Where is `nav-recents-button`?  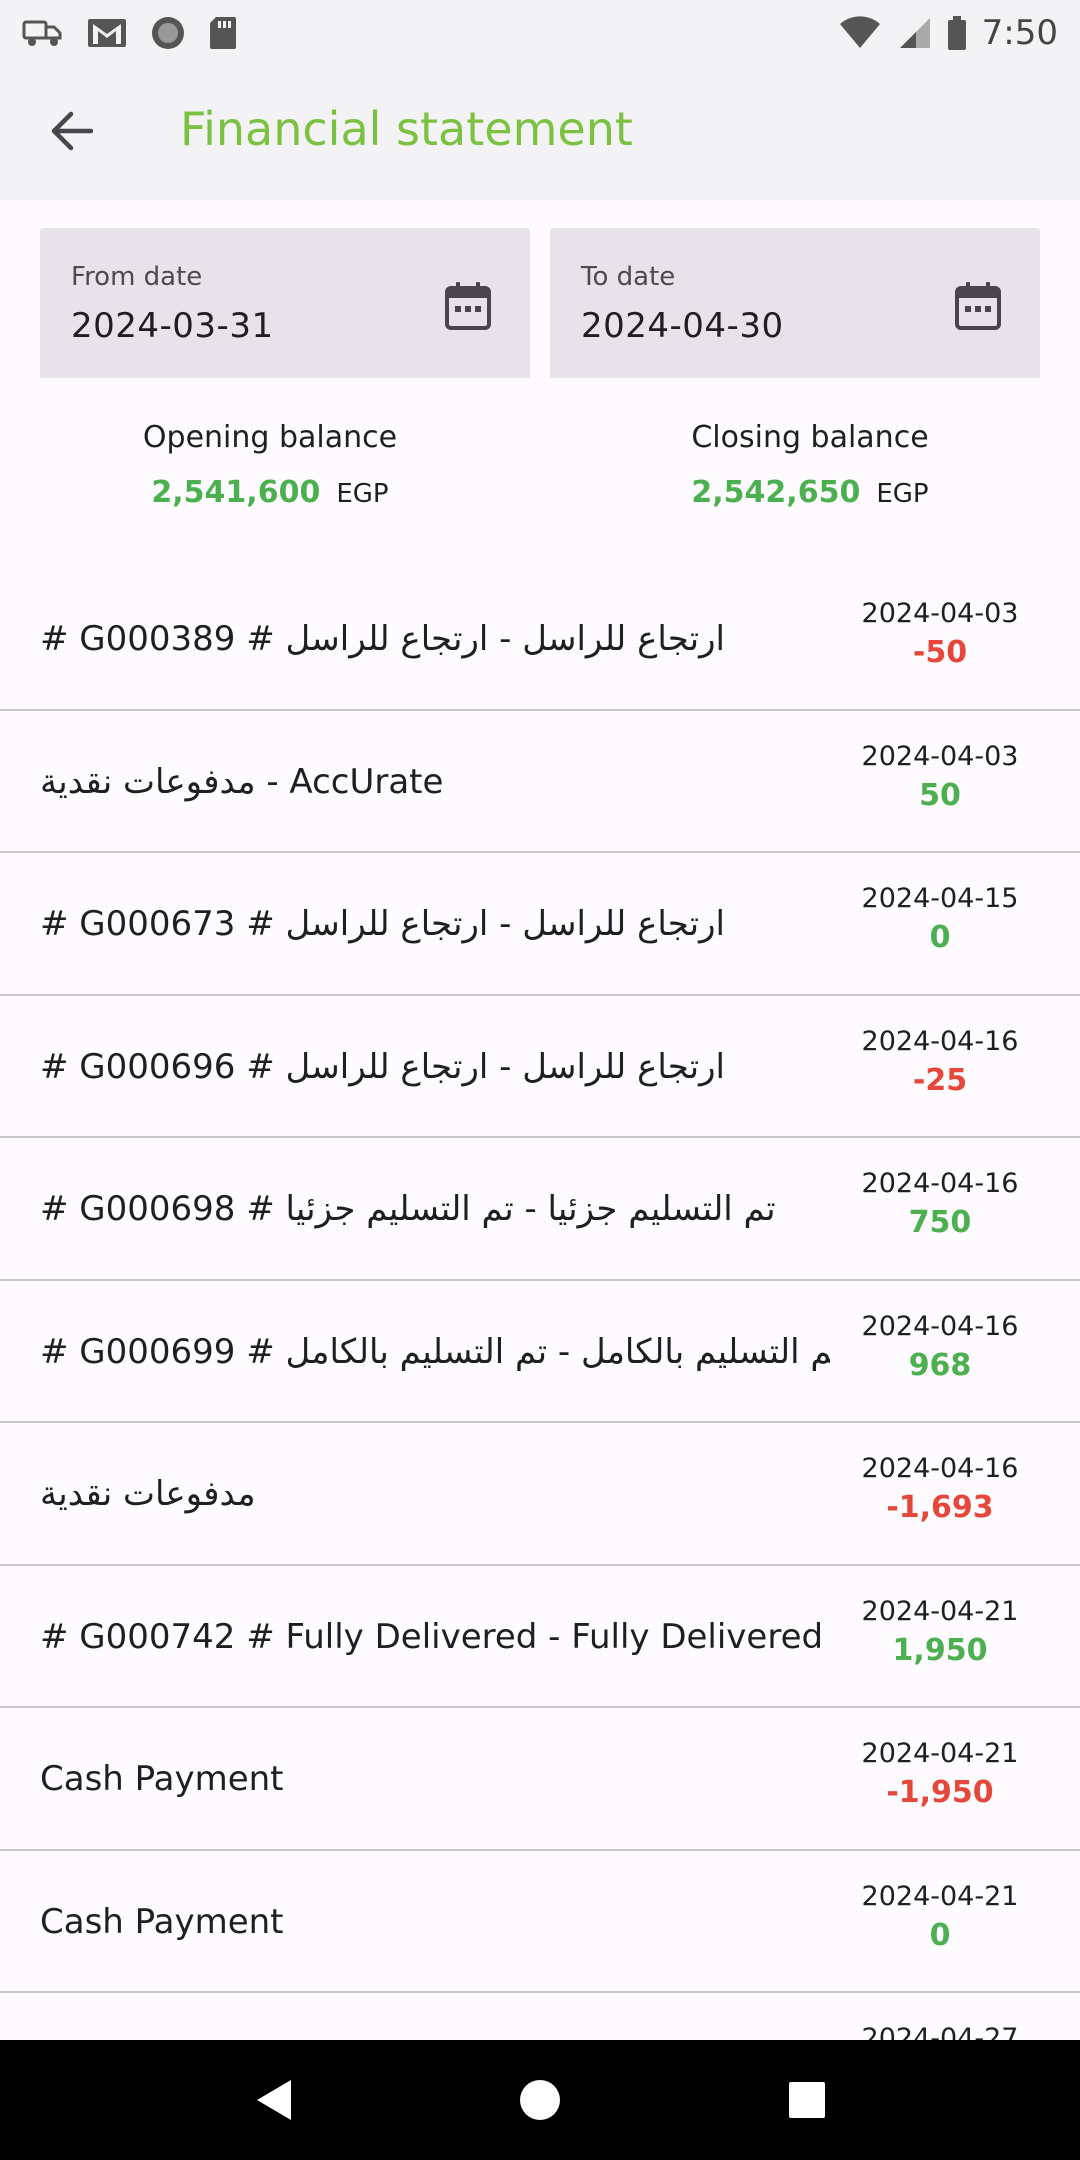 nav-recents-button is located at coordinates (807, 2100).